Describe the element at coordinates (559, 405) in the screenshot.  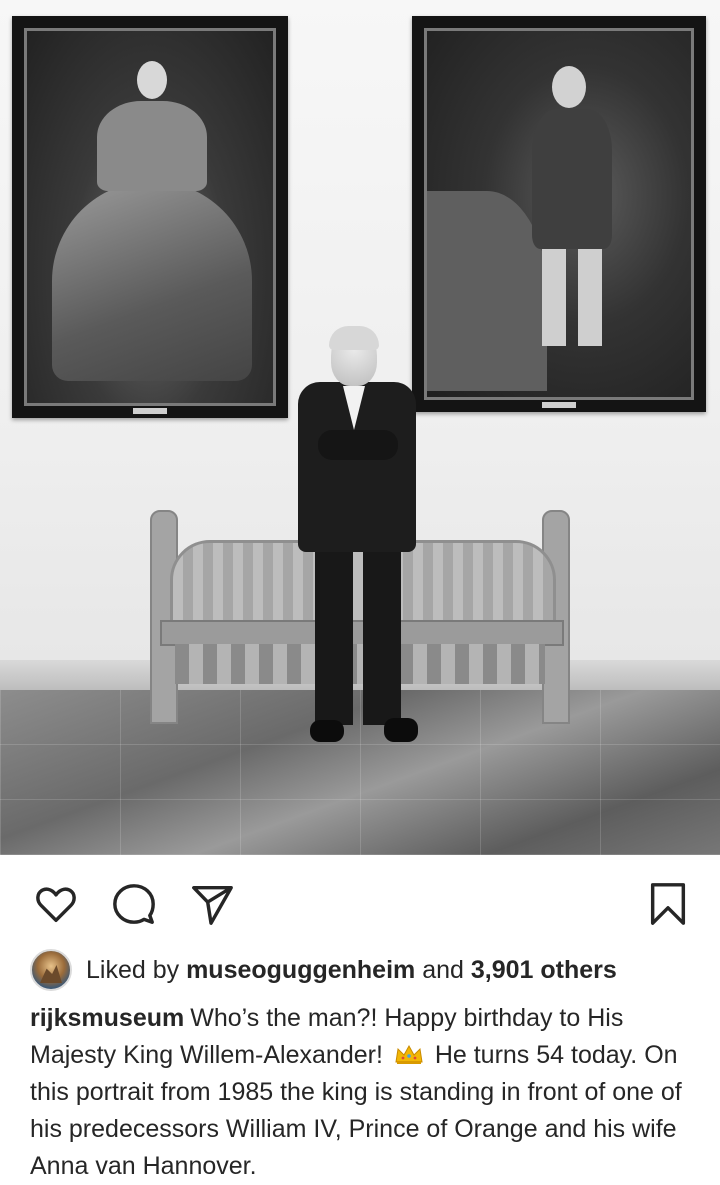
I see `painting-right-plaque` at that location.